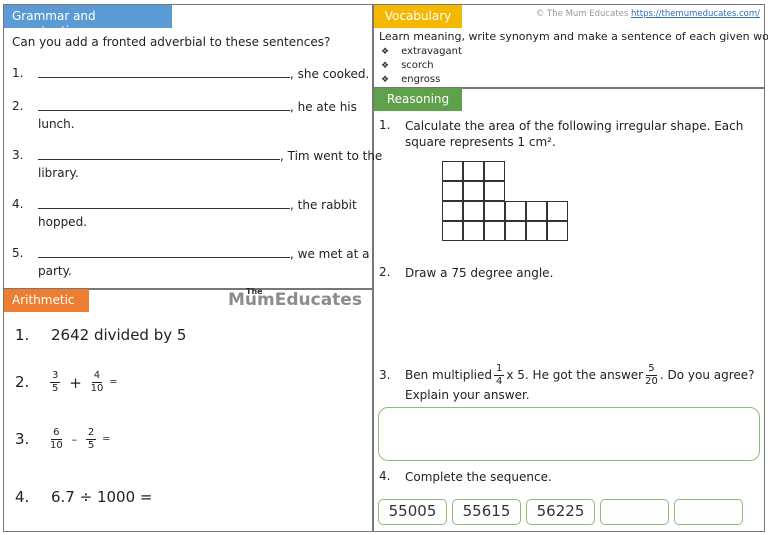  I want to click on fraction: 25, so click(91, 439).